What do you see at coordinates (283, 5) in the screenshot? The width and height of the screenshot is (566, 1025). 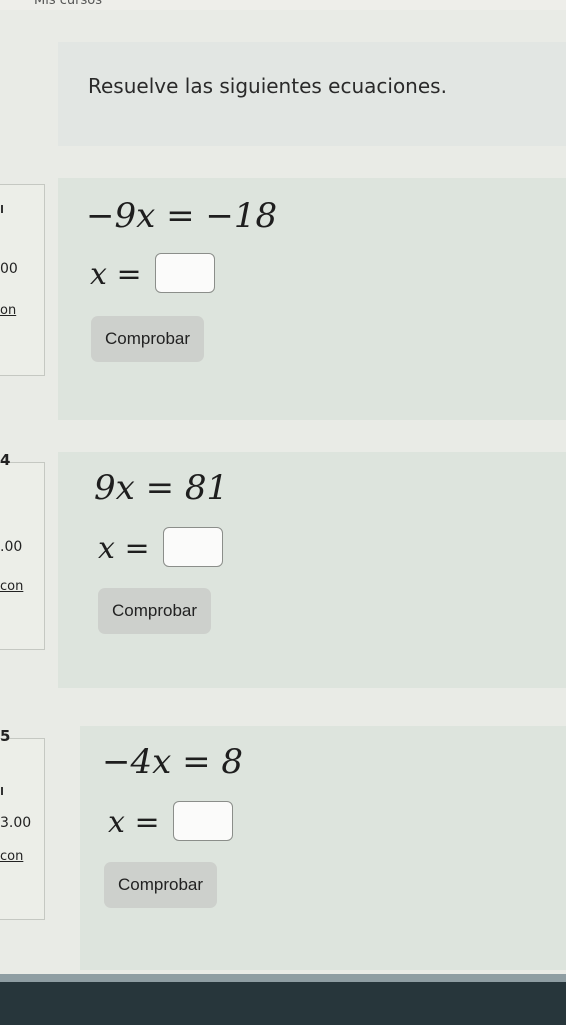 I see `top-bar: Mis cursos` at bounding box center [283, 5].